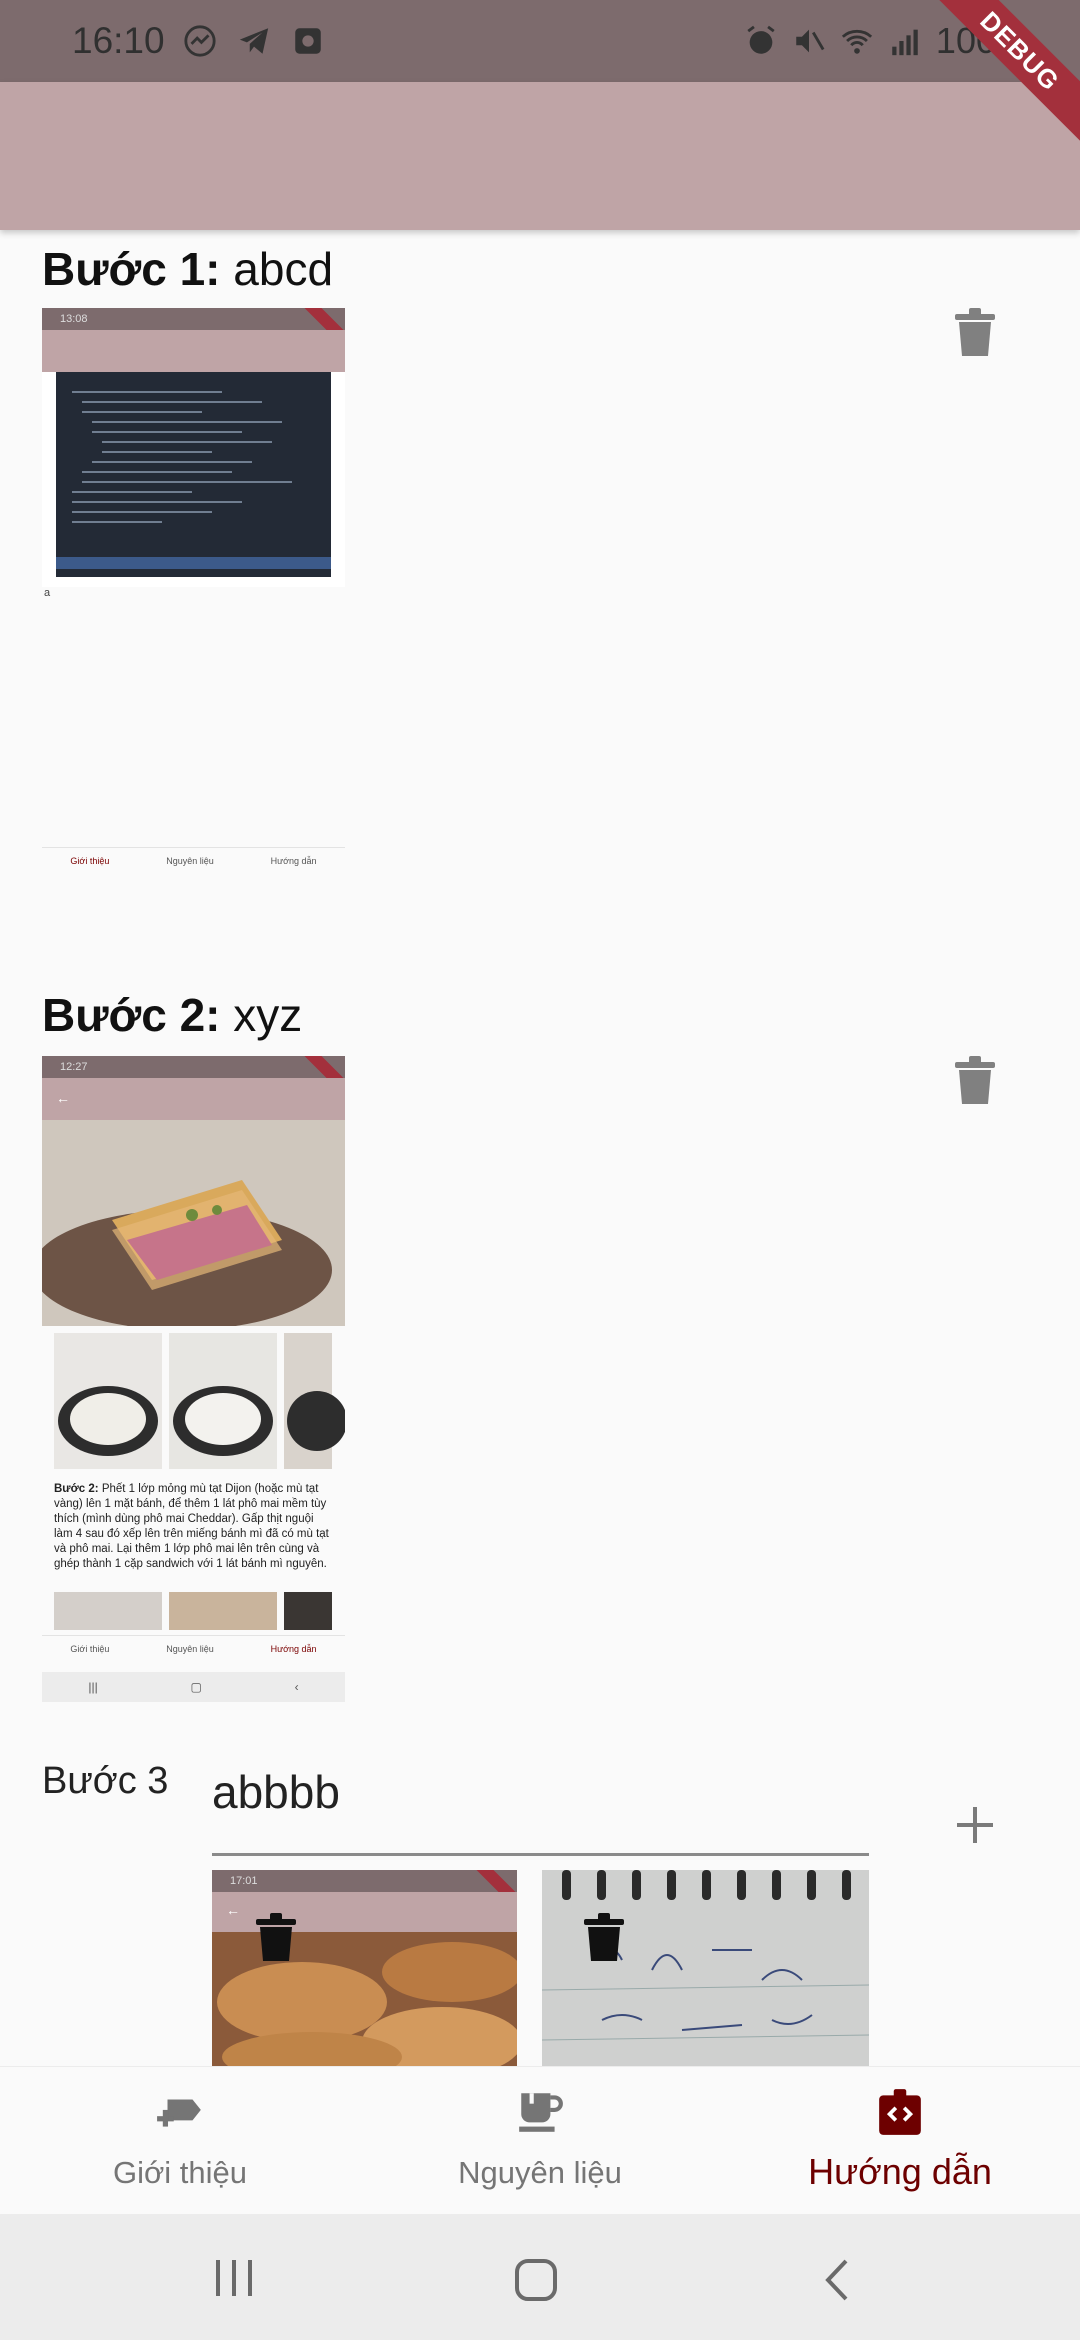 This screenshot has height=2340, width=1080. What do you see at coordinates (131, 1015) in the screenshot?
I see `step-2-label: Bước 2:` at bounding box center [131, 1015].